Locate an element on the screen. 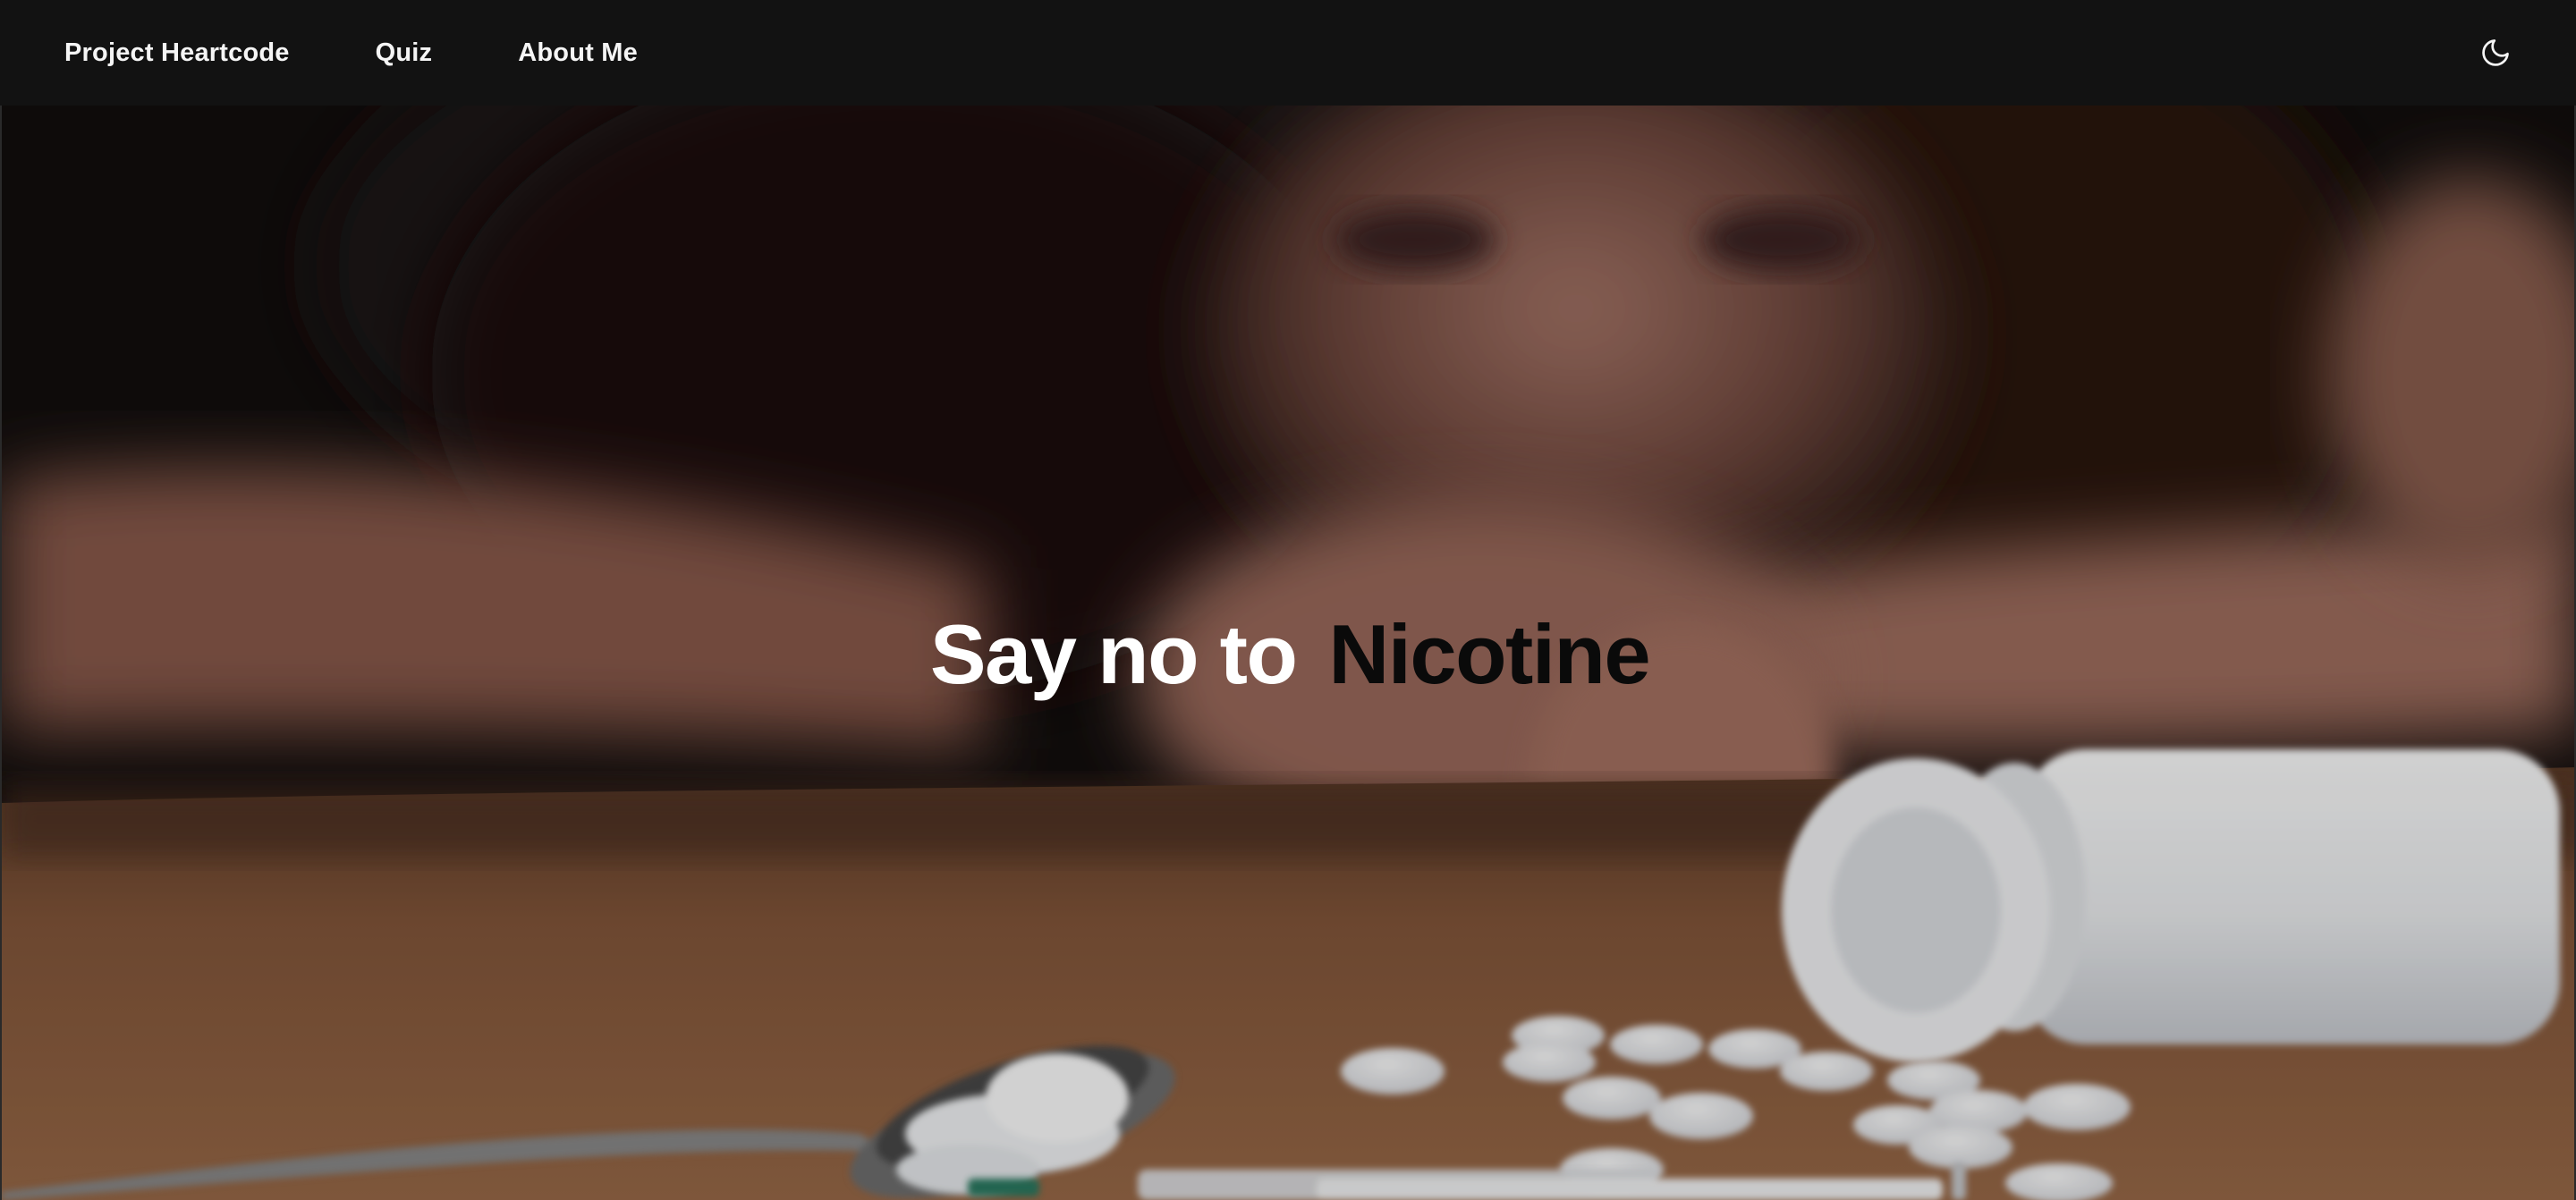 Image resolution: width=2576 pixels, height=1200 pixels. top-navbar: Project Heartcode Quiz About Me is located at coordinates (1288, 53).